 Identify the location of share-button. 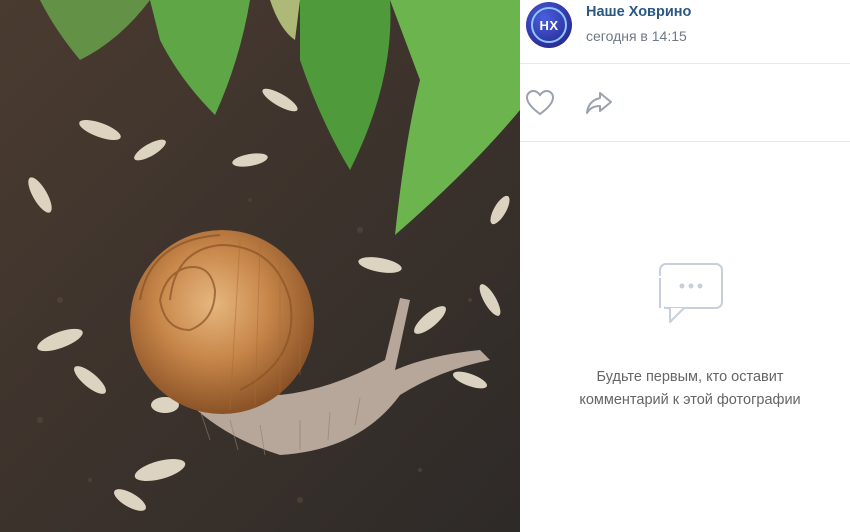
(599, 103).